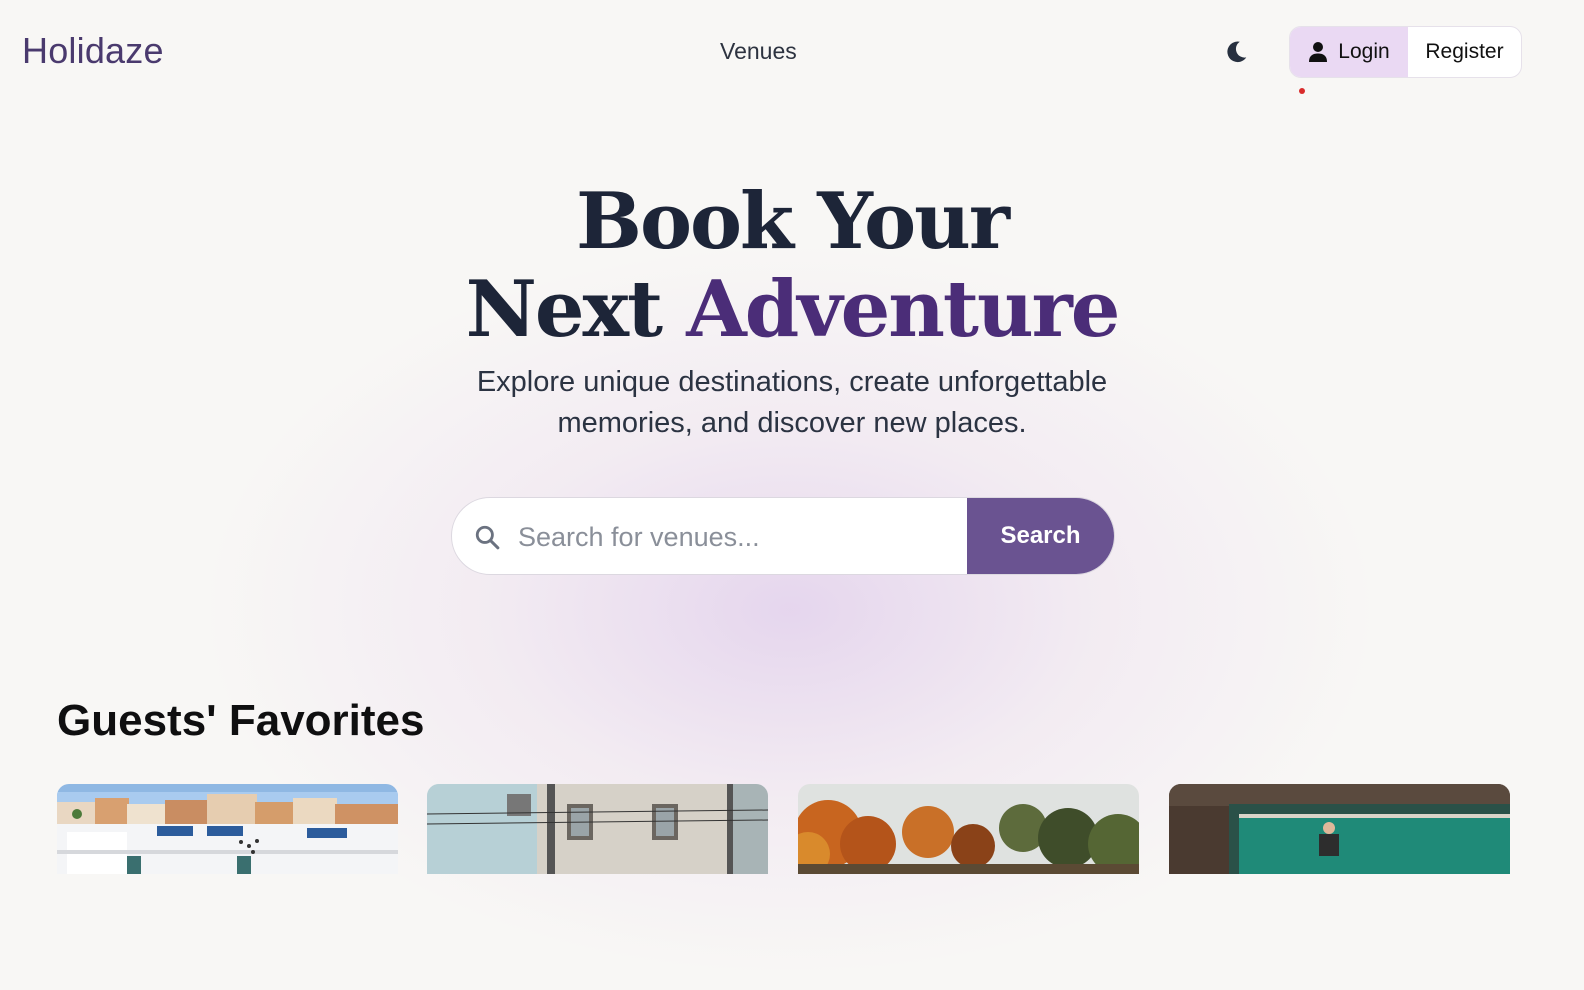 The image size is (1584, 990). I want to click on login-label: Login, so click(1364, 51).